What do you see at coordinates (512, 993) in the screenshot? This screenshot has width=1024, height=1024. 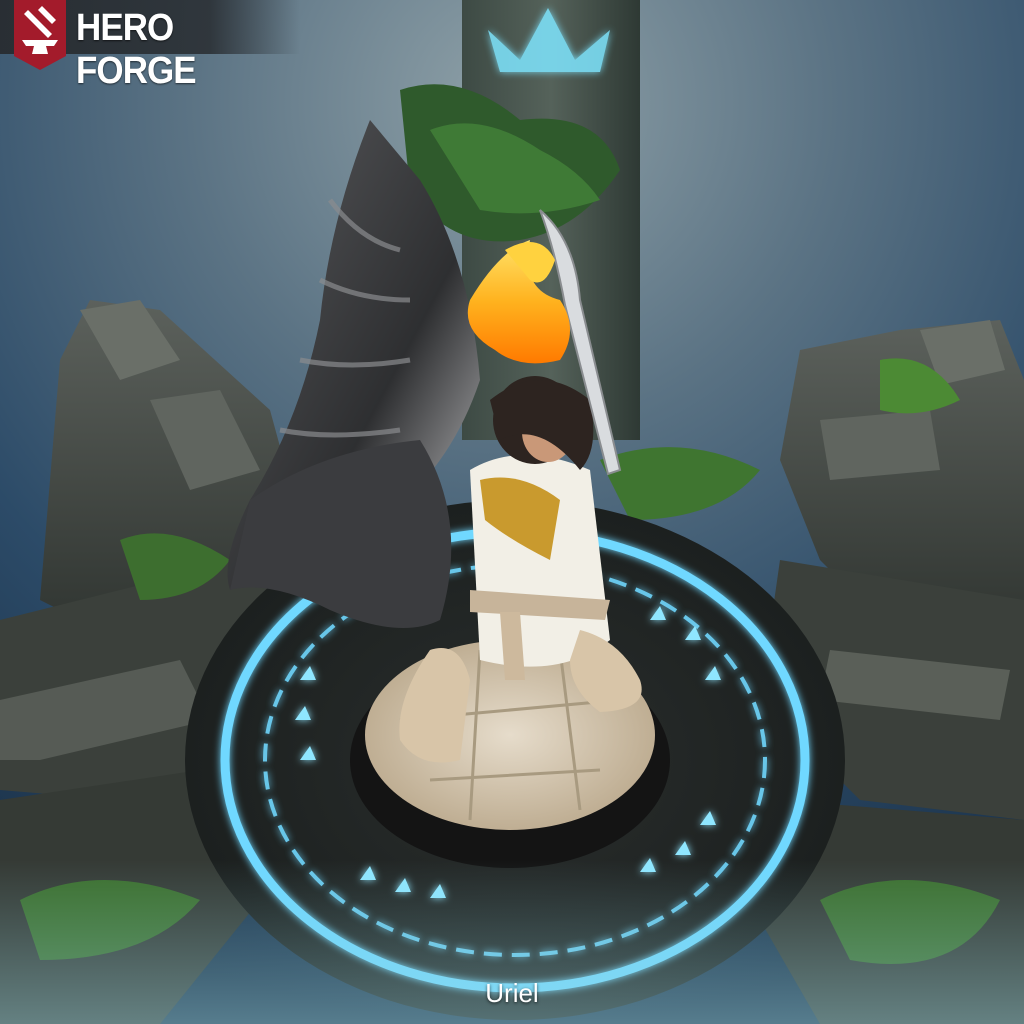 I see `miniature-name-label: Uriel` at bounding box center [512, 993].